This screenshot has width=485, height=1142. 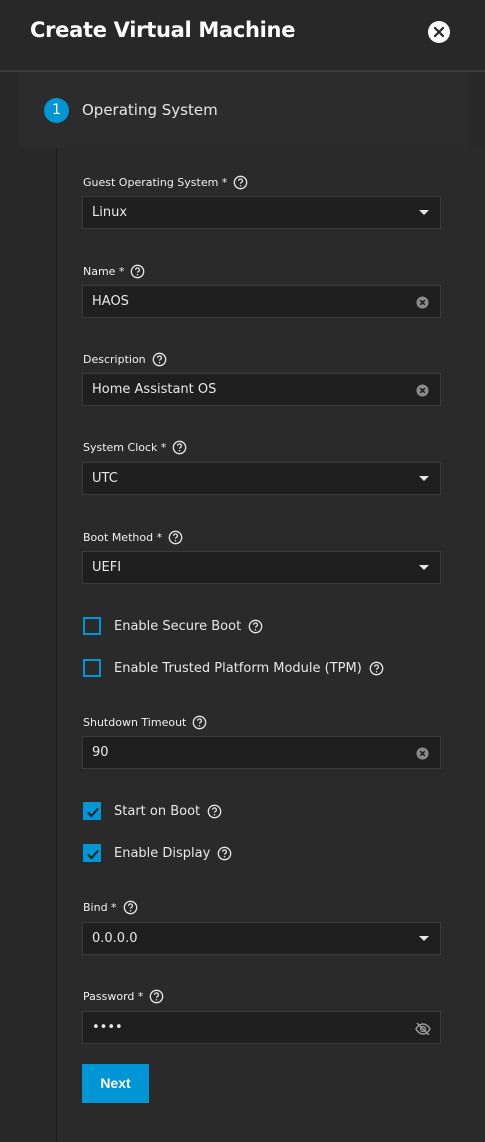 What do you see at coordinates (261, 1027) in the screenshot?
I see `password-input: ••••` at bounding box center [261, 1027].